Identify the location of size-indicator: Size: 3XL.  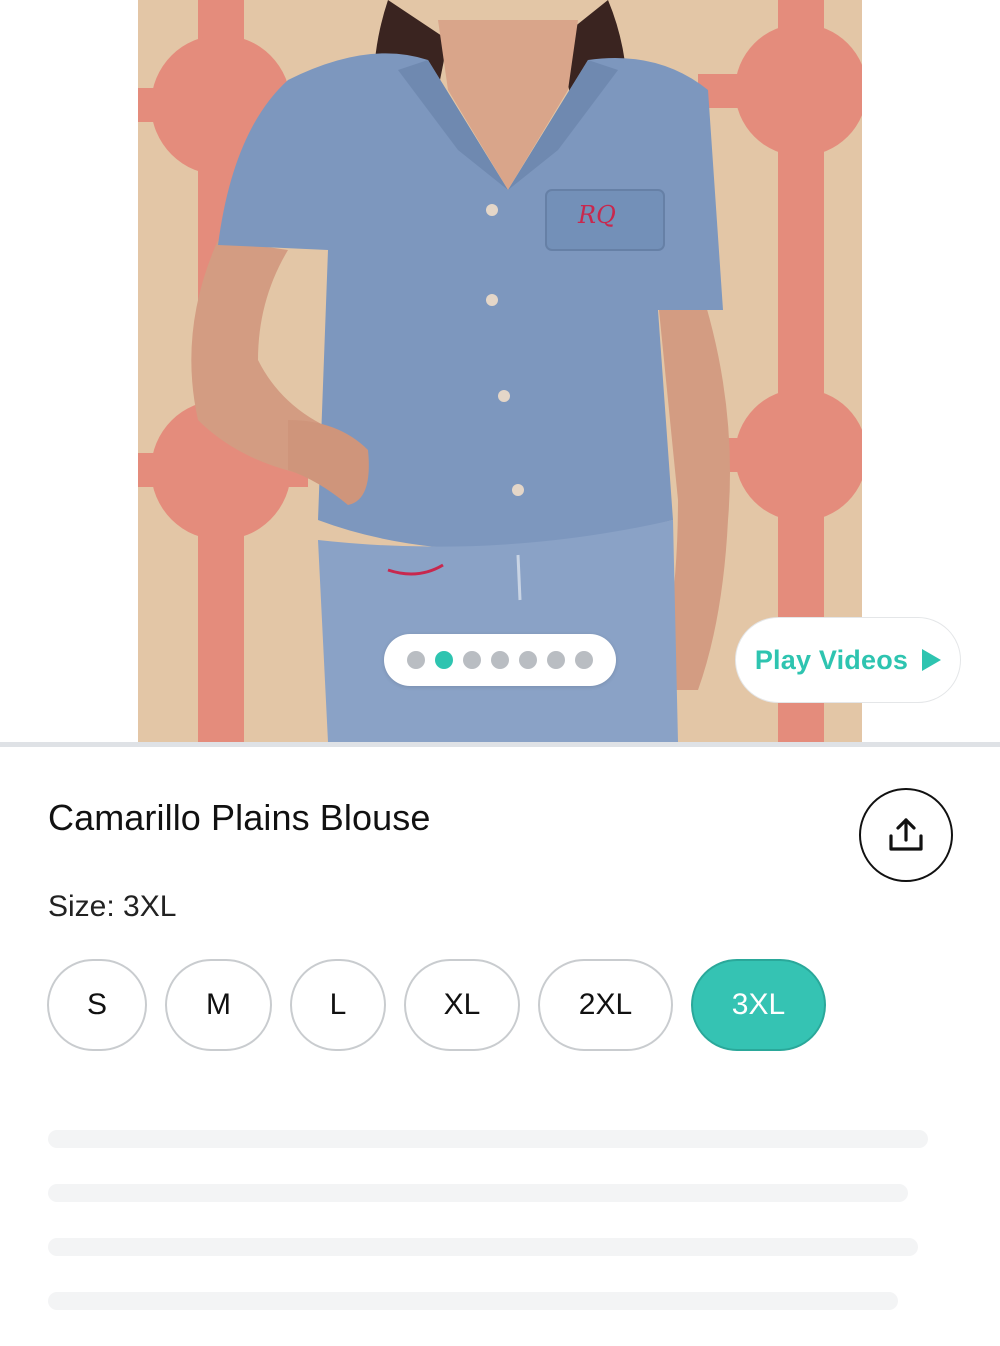
(112, 907).